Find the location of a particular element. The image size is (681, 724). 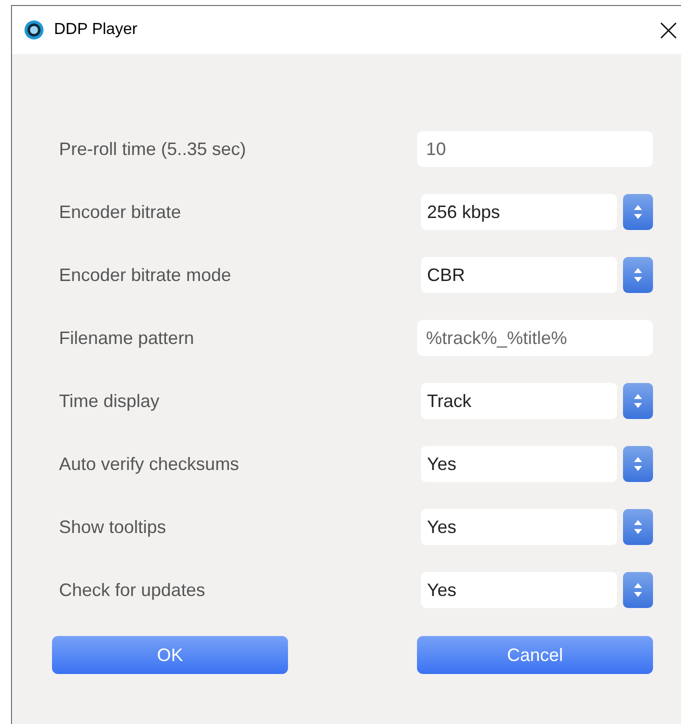

dropdown: 256 kbps is located at coordinates (535, 212).